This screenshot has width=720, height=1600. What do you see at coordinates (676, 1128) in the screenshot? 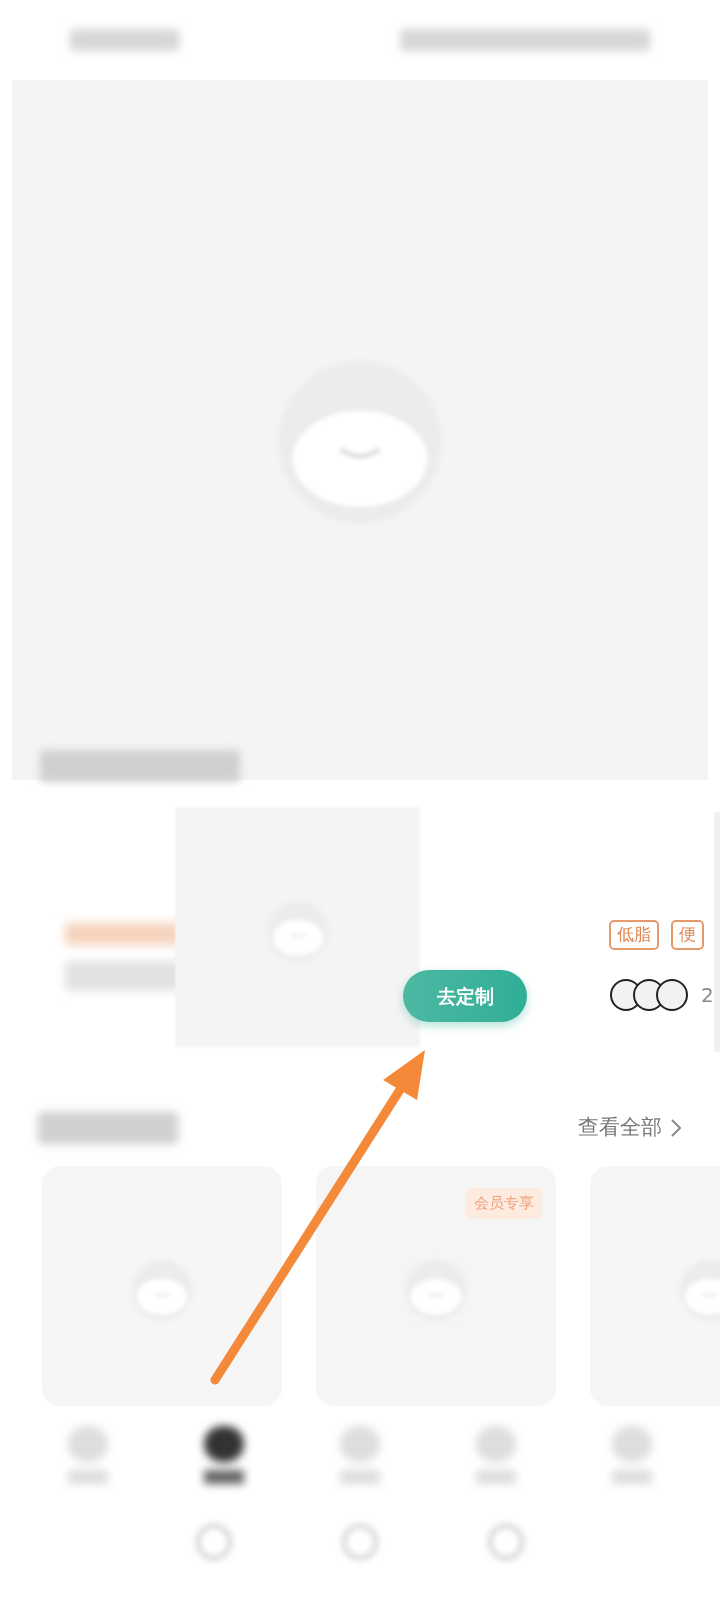
I see `chevron-right-icon` at bounding box center [676, 1128].